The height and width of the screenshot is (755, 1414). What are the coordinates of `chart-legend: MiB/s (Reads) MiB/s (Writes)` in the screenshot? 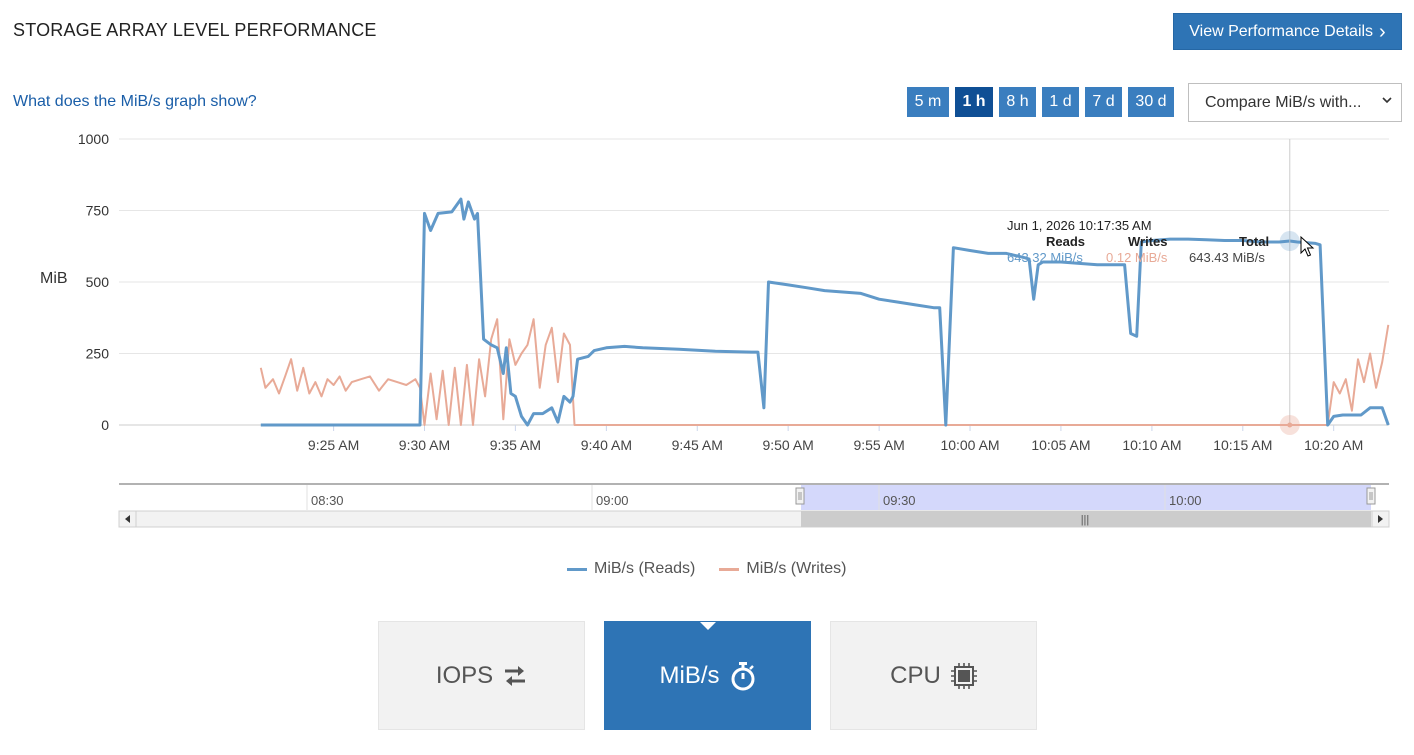 It's located at (707, 569).